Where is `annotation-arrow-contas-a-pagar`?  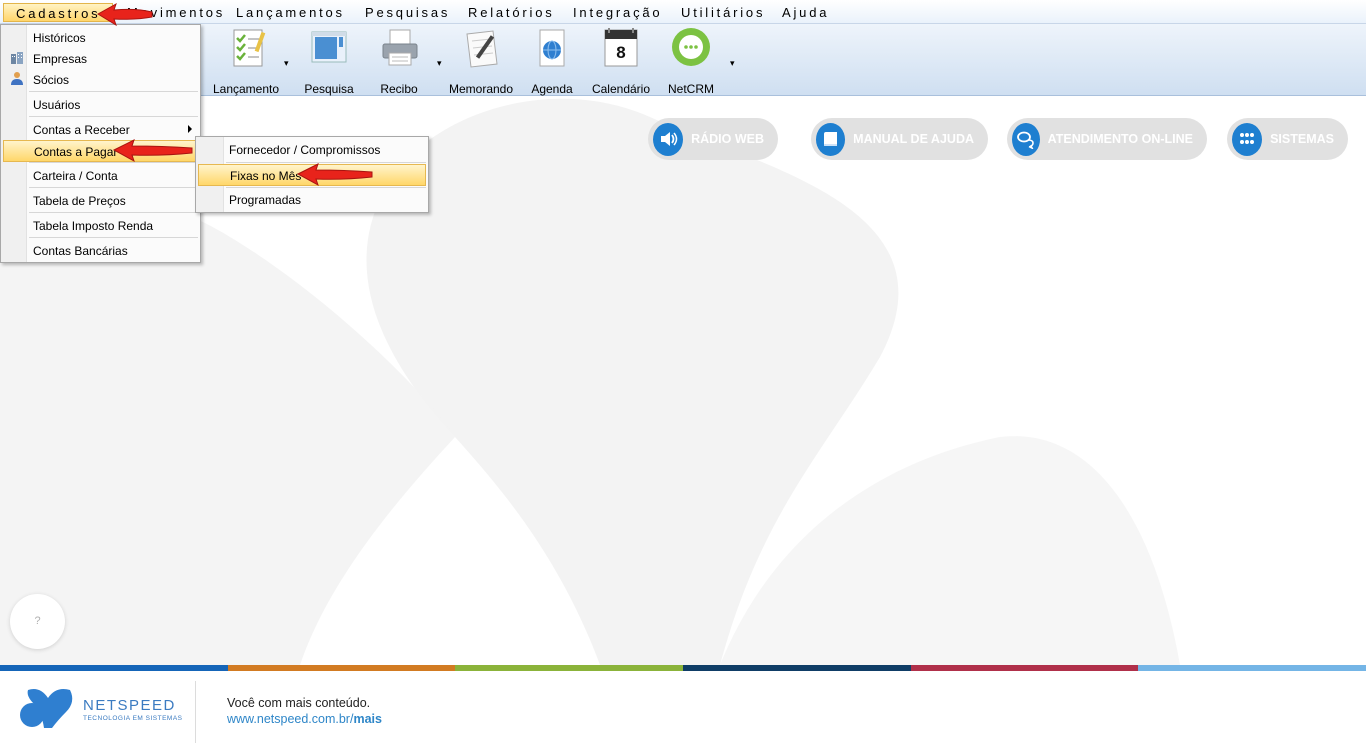
annotation-arrow-contas-a-pagar is located at coordinates (152, 151).